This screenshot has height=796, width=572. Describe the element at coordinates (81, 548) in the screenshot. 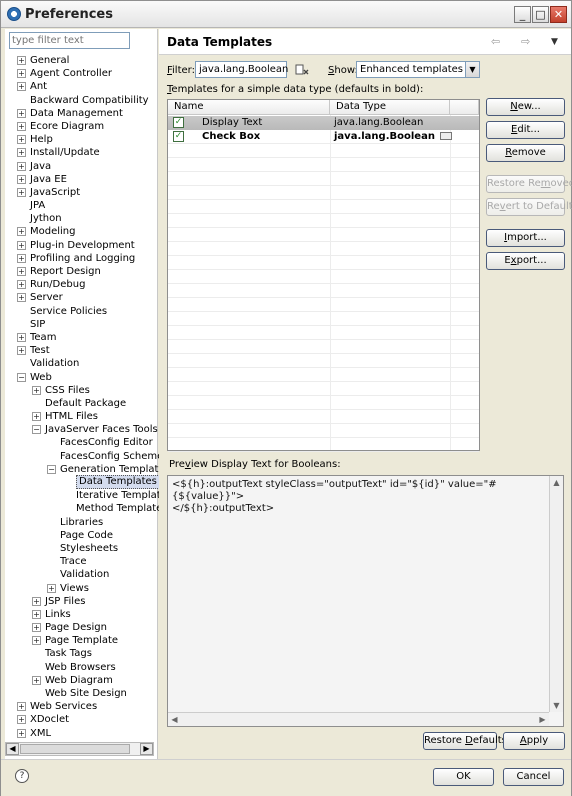

I see `tree-item: Stylesheets` at that location.